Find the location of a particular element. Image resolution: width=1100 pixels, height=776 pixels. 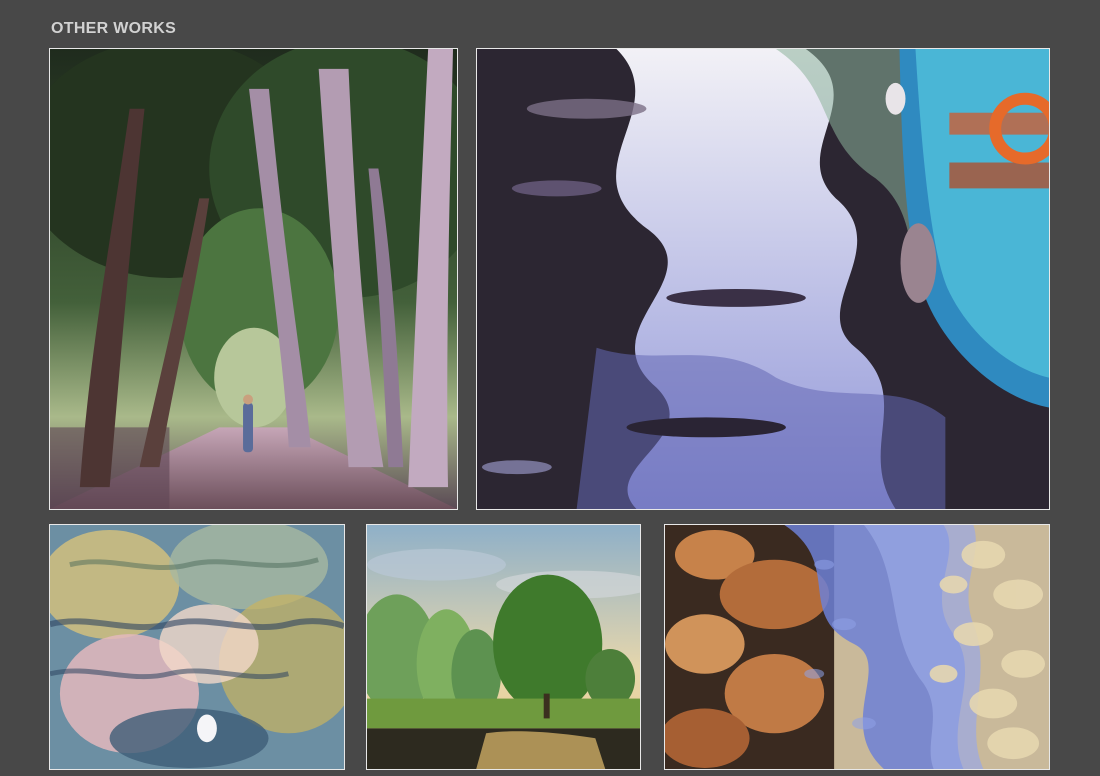

artwork-thumbnail-stream-rocks is located at coordinates (857, 647).